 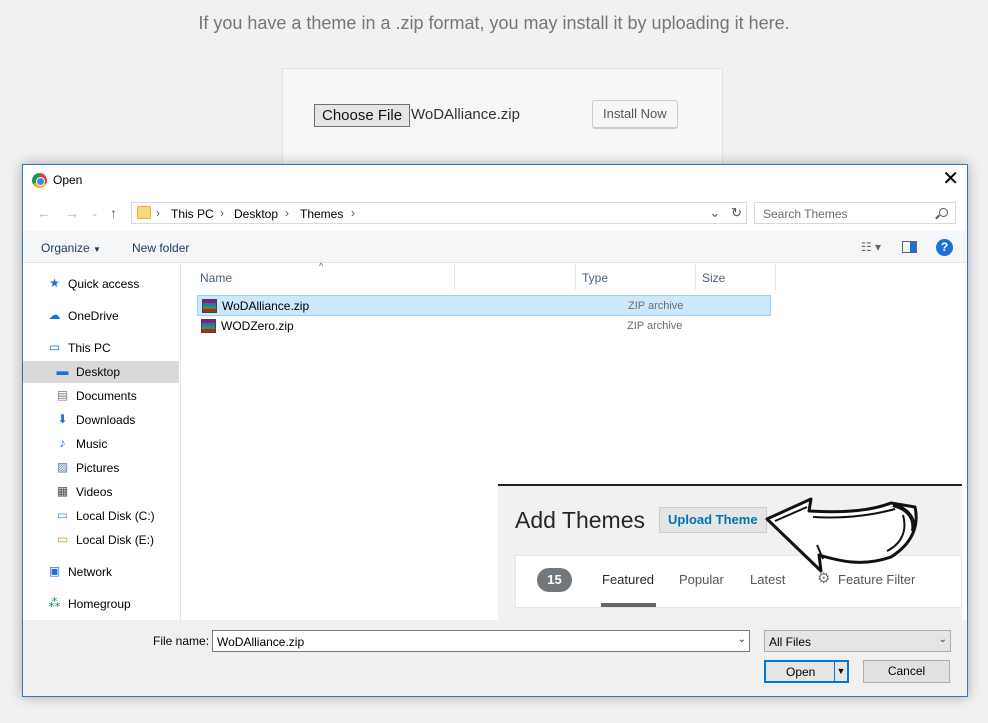 What do you see at coordinates (89, 348) in the screenshot?
I see `sidebar-item-label: This PC` at bounding box center [89, 348].